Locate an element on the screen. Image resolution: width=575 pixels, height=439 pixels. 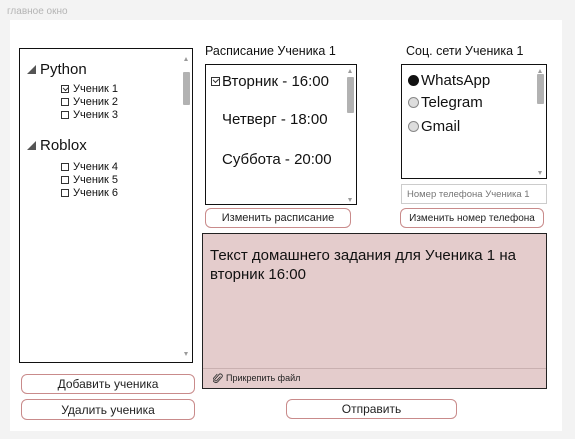
social-option-label: Gmail is located at coordinates (441, 126).